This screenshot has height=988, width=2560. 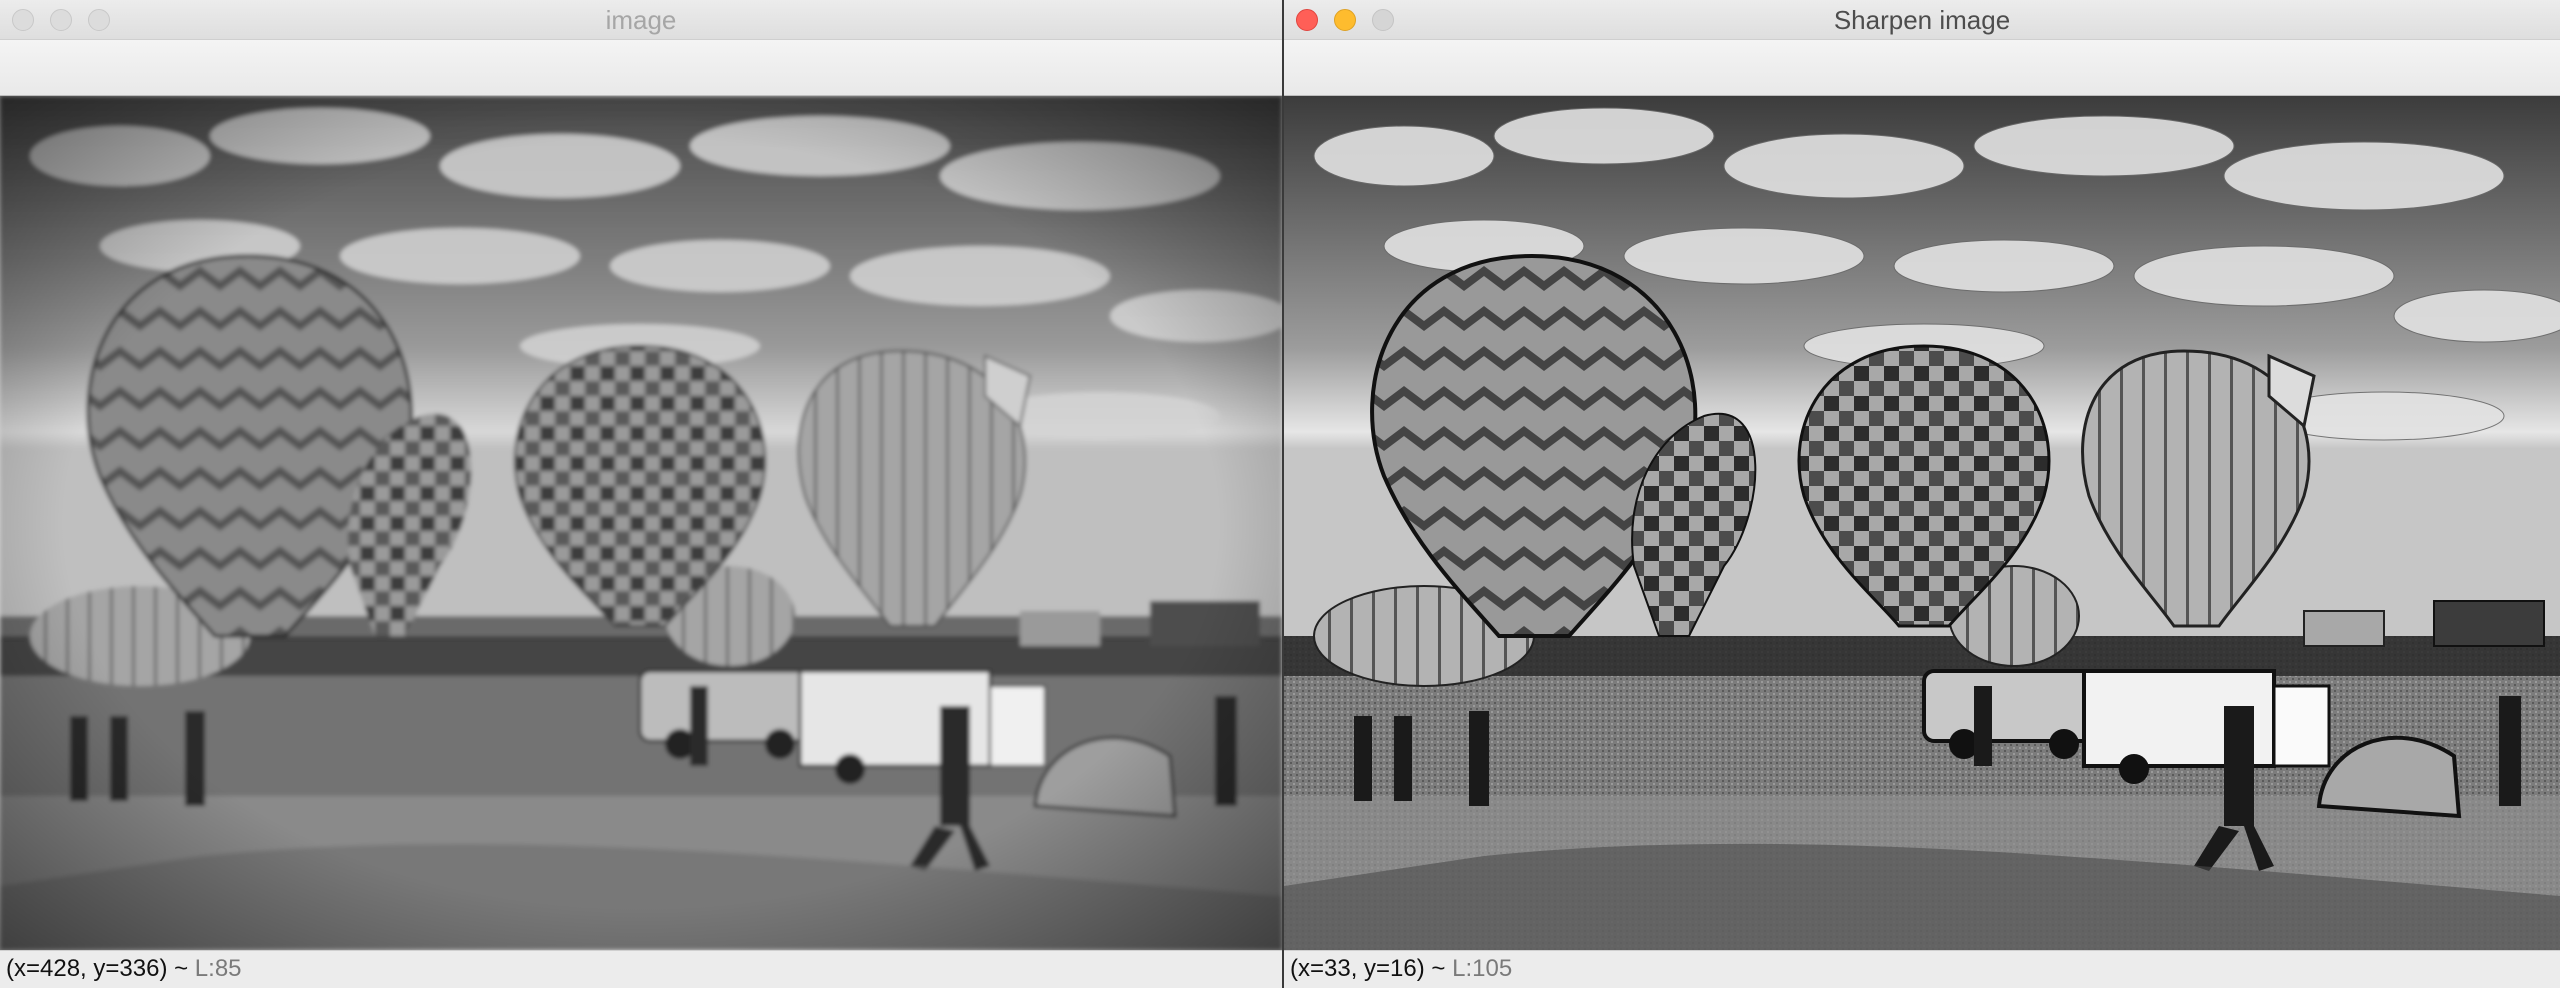 I want to click on window-title: Sharpen image, so click(x=1922, y=20).